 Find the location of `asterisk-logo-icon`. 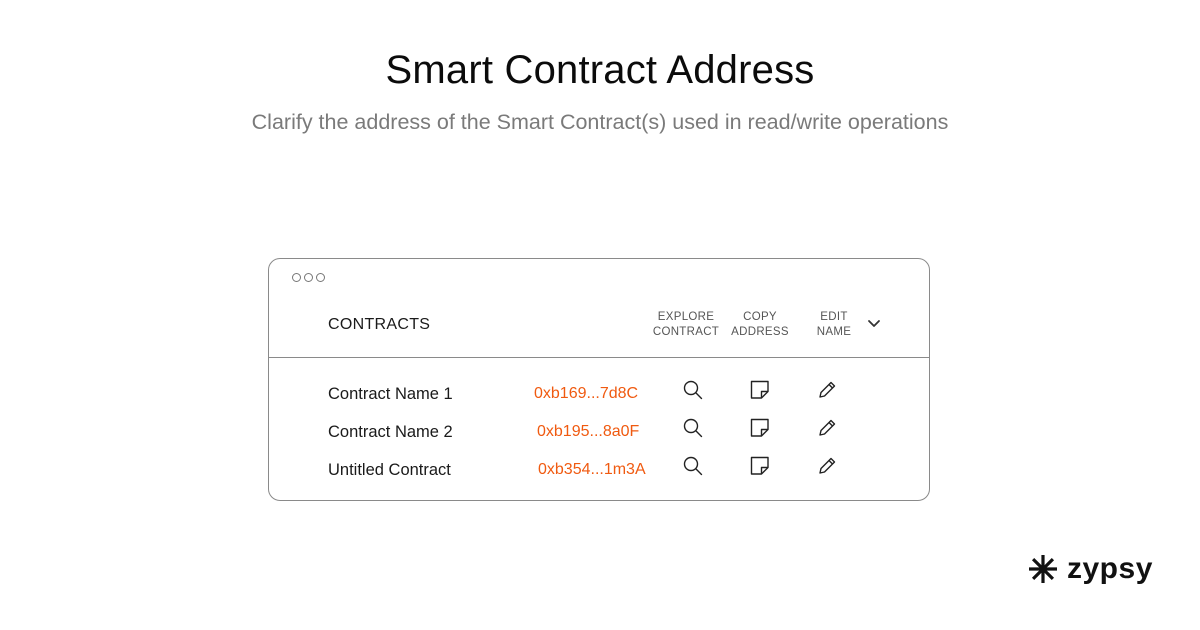

asterisk-logo-icon is located at coordinates (1043, 569).